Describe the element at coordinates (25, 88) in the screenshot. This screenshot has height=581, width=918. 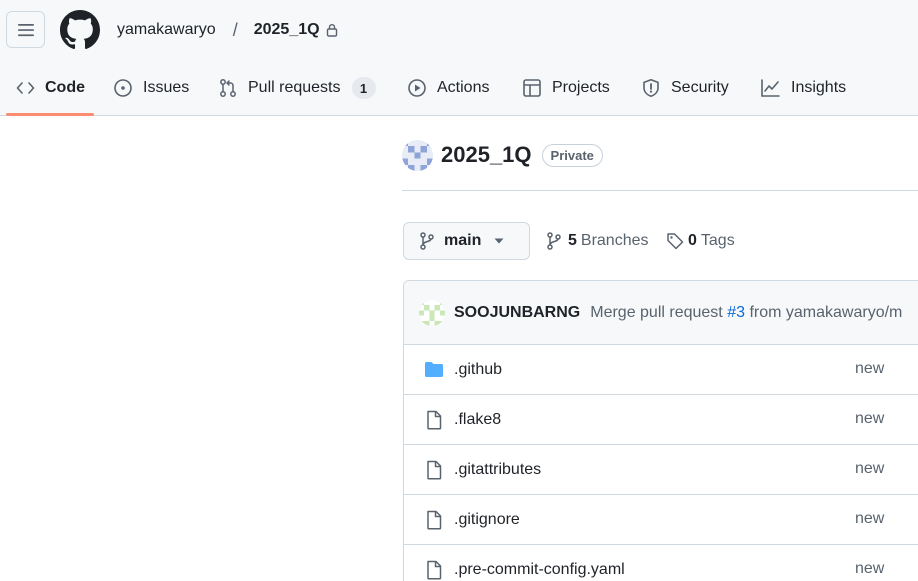
I see `code-icon` at that location.